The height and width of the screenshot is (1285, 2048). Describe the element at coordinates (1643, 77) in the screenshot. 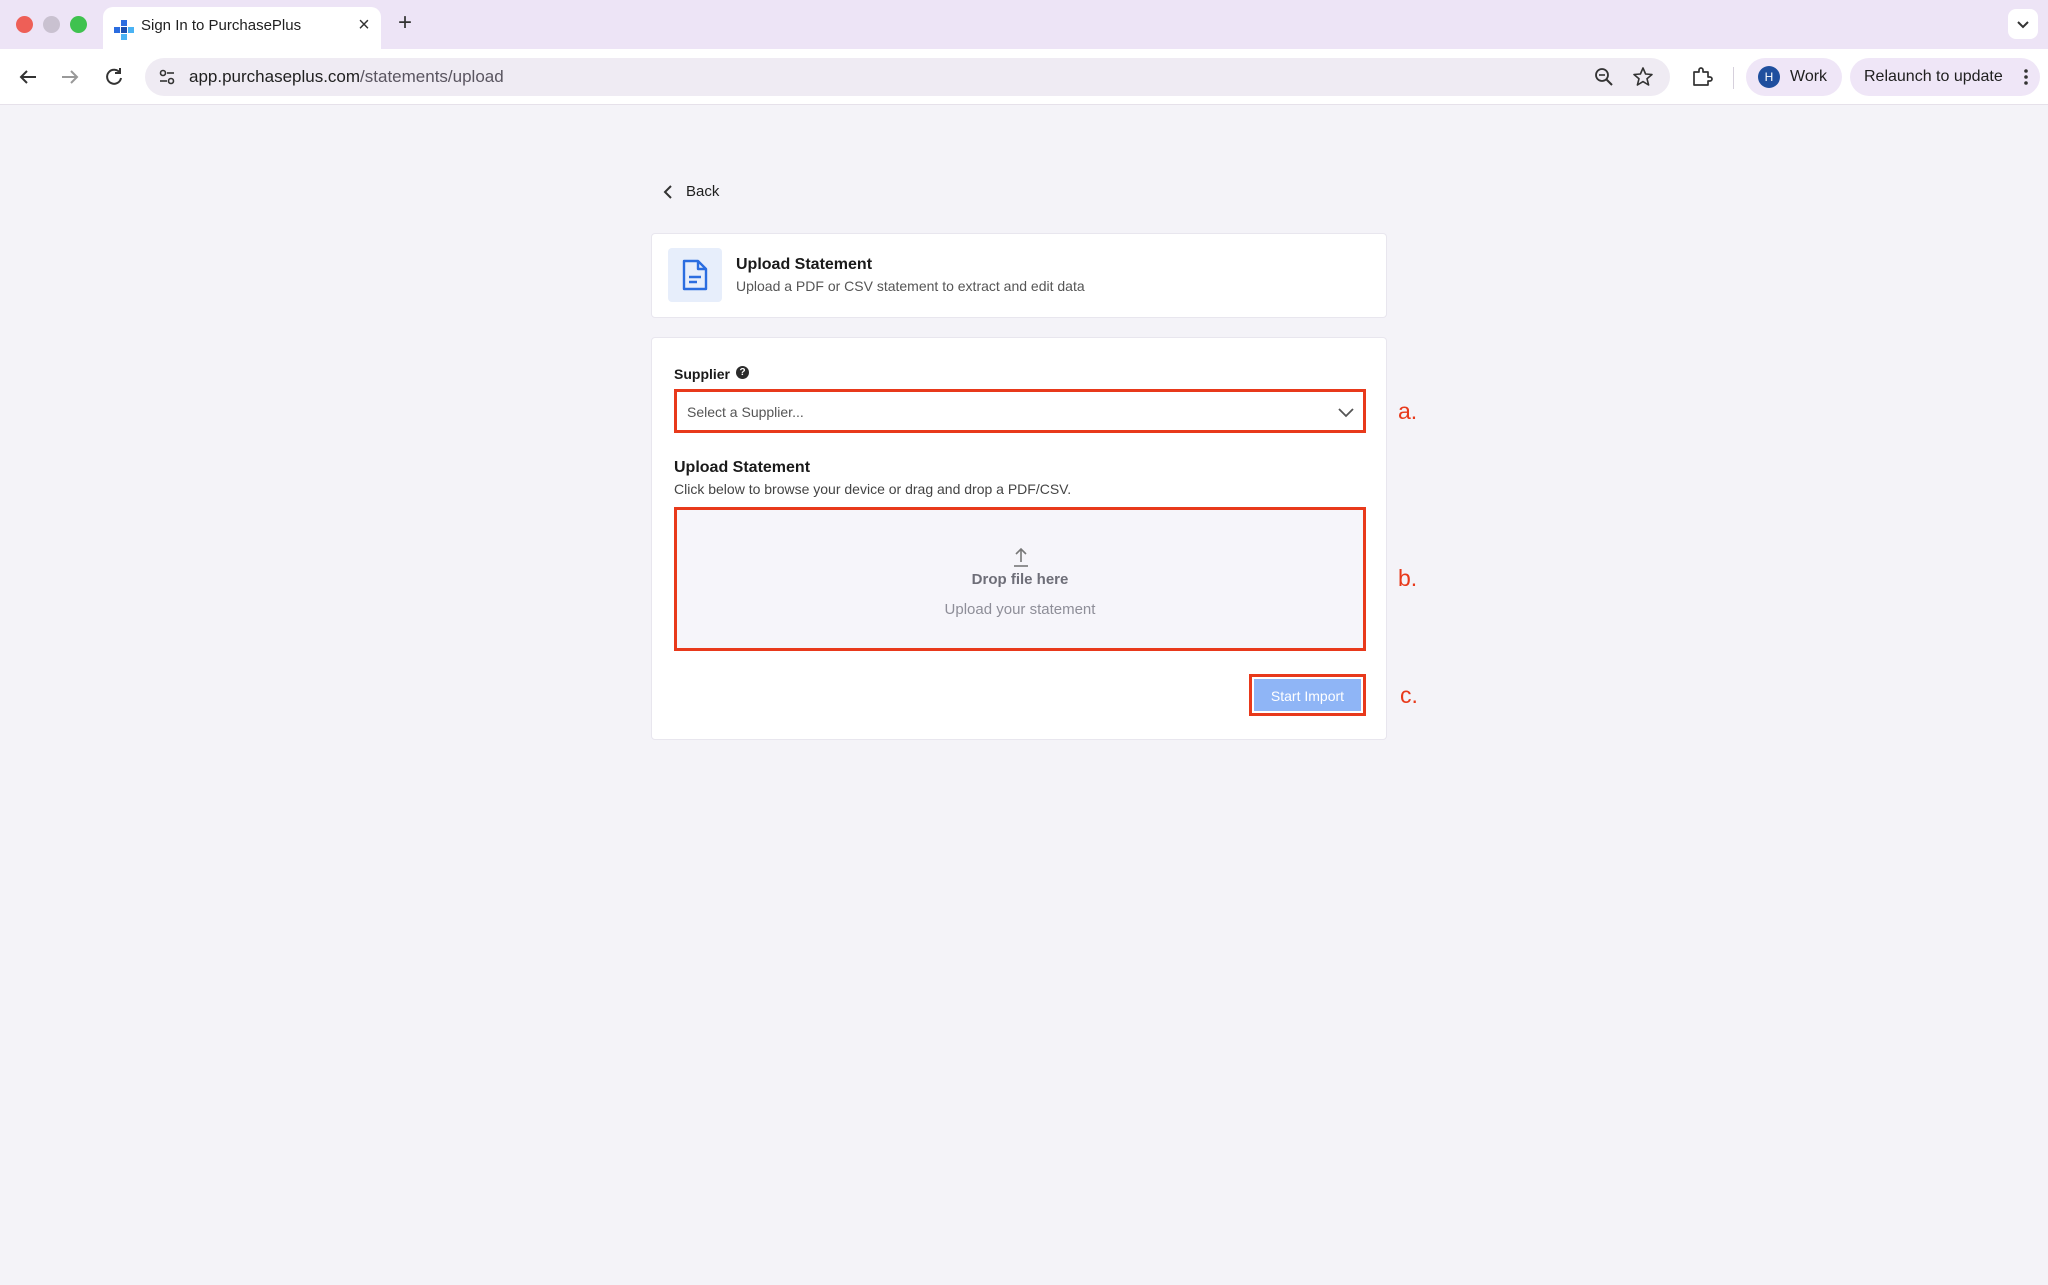

I see `bookmark-star-icon` at that location.